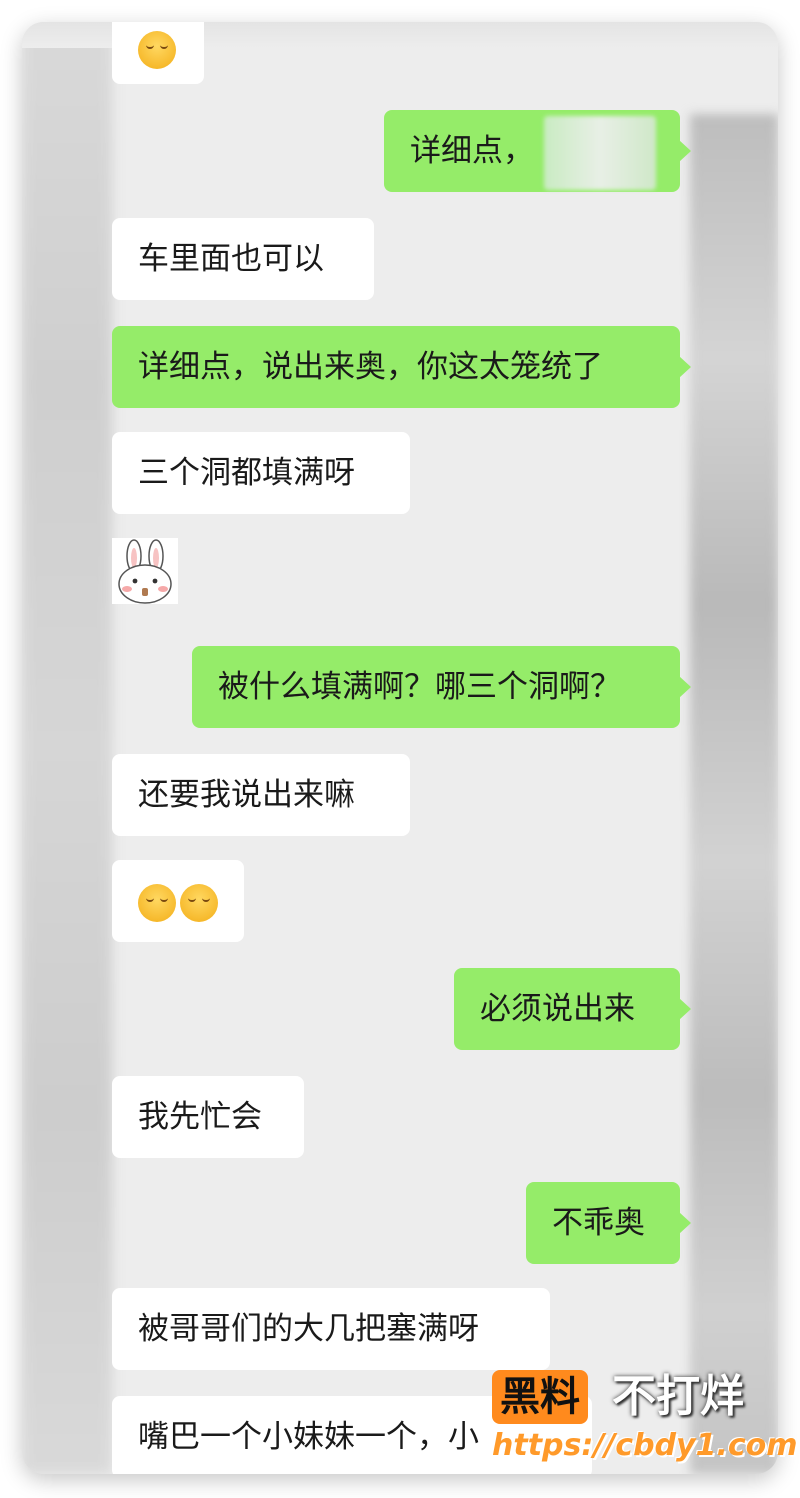 The height and width of the screenshot is (1498, 800). I want to click on blurred-right-edge, so click(734, 794).